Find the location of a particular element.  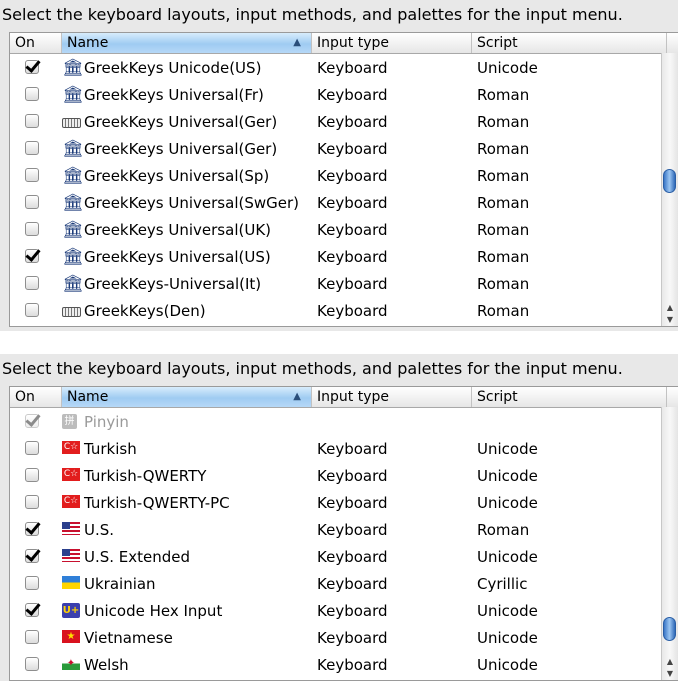

table-row: C☆ Turkish-QWERTY-PC Keyboard Unicode is located at coordinates (344, 502).